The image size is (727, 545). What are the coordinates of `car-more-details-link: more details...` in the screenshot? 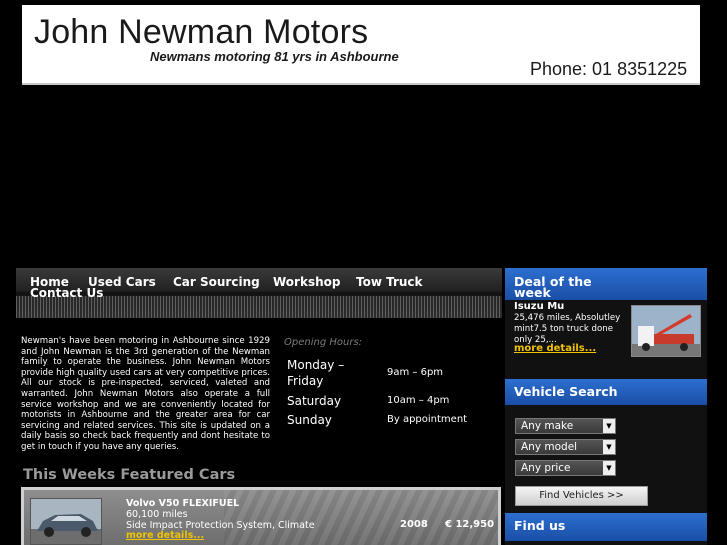 It's located at (165, 535).